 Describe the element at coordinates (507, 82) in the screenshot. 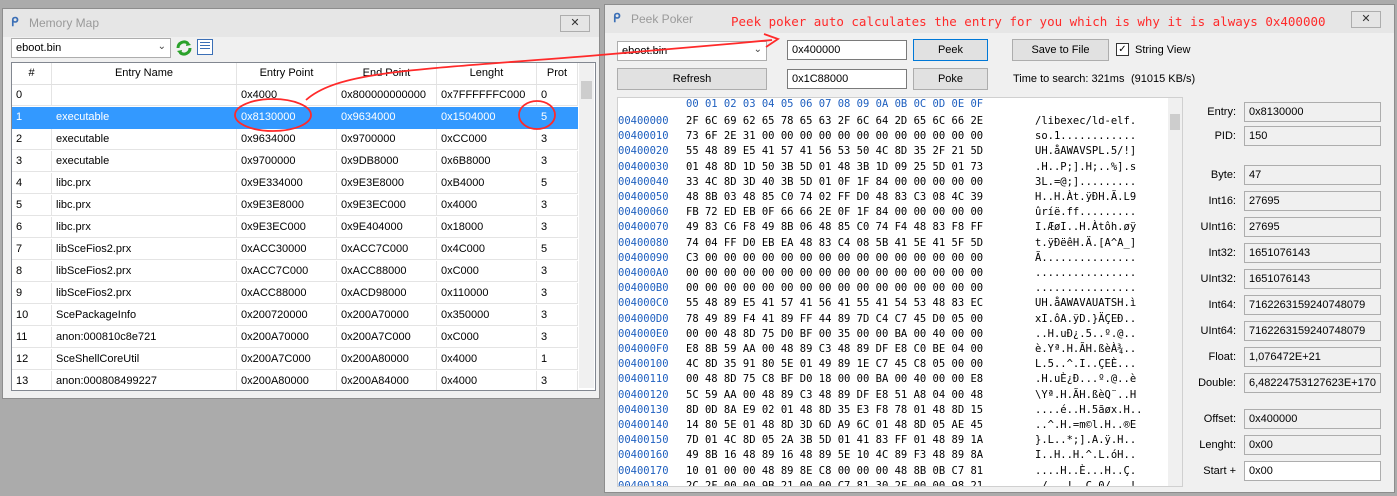

I see `annotation-marks` at that location.